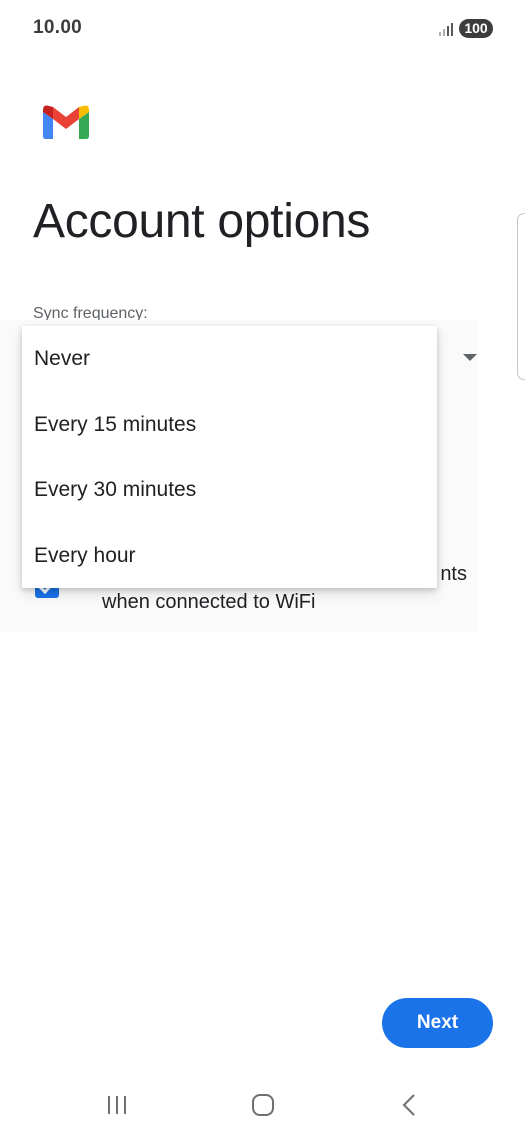  I want to click on back-icon, so click(408, 1105).